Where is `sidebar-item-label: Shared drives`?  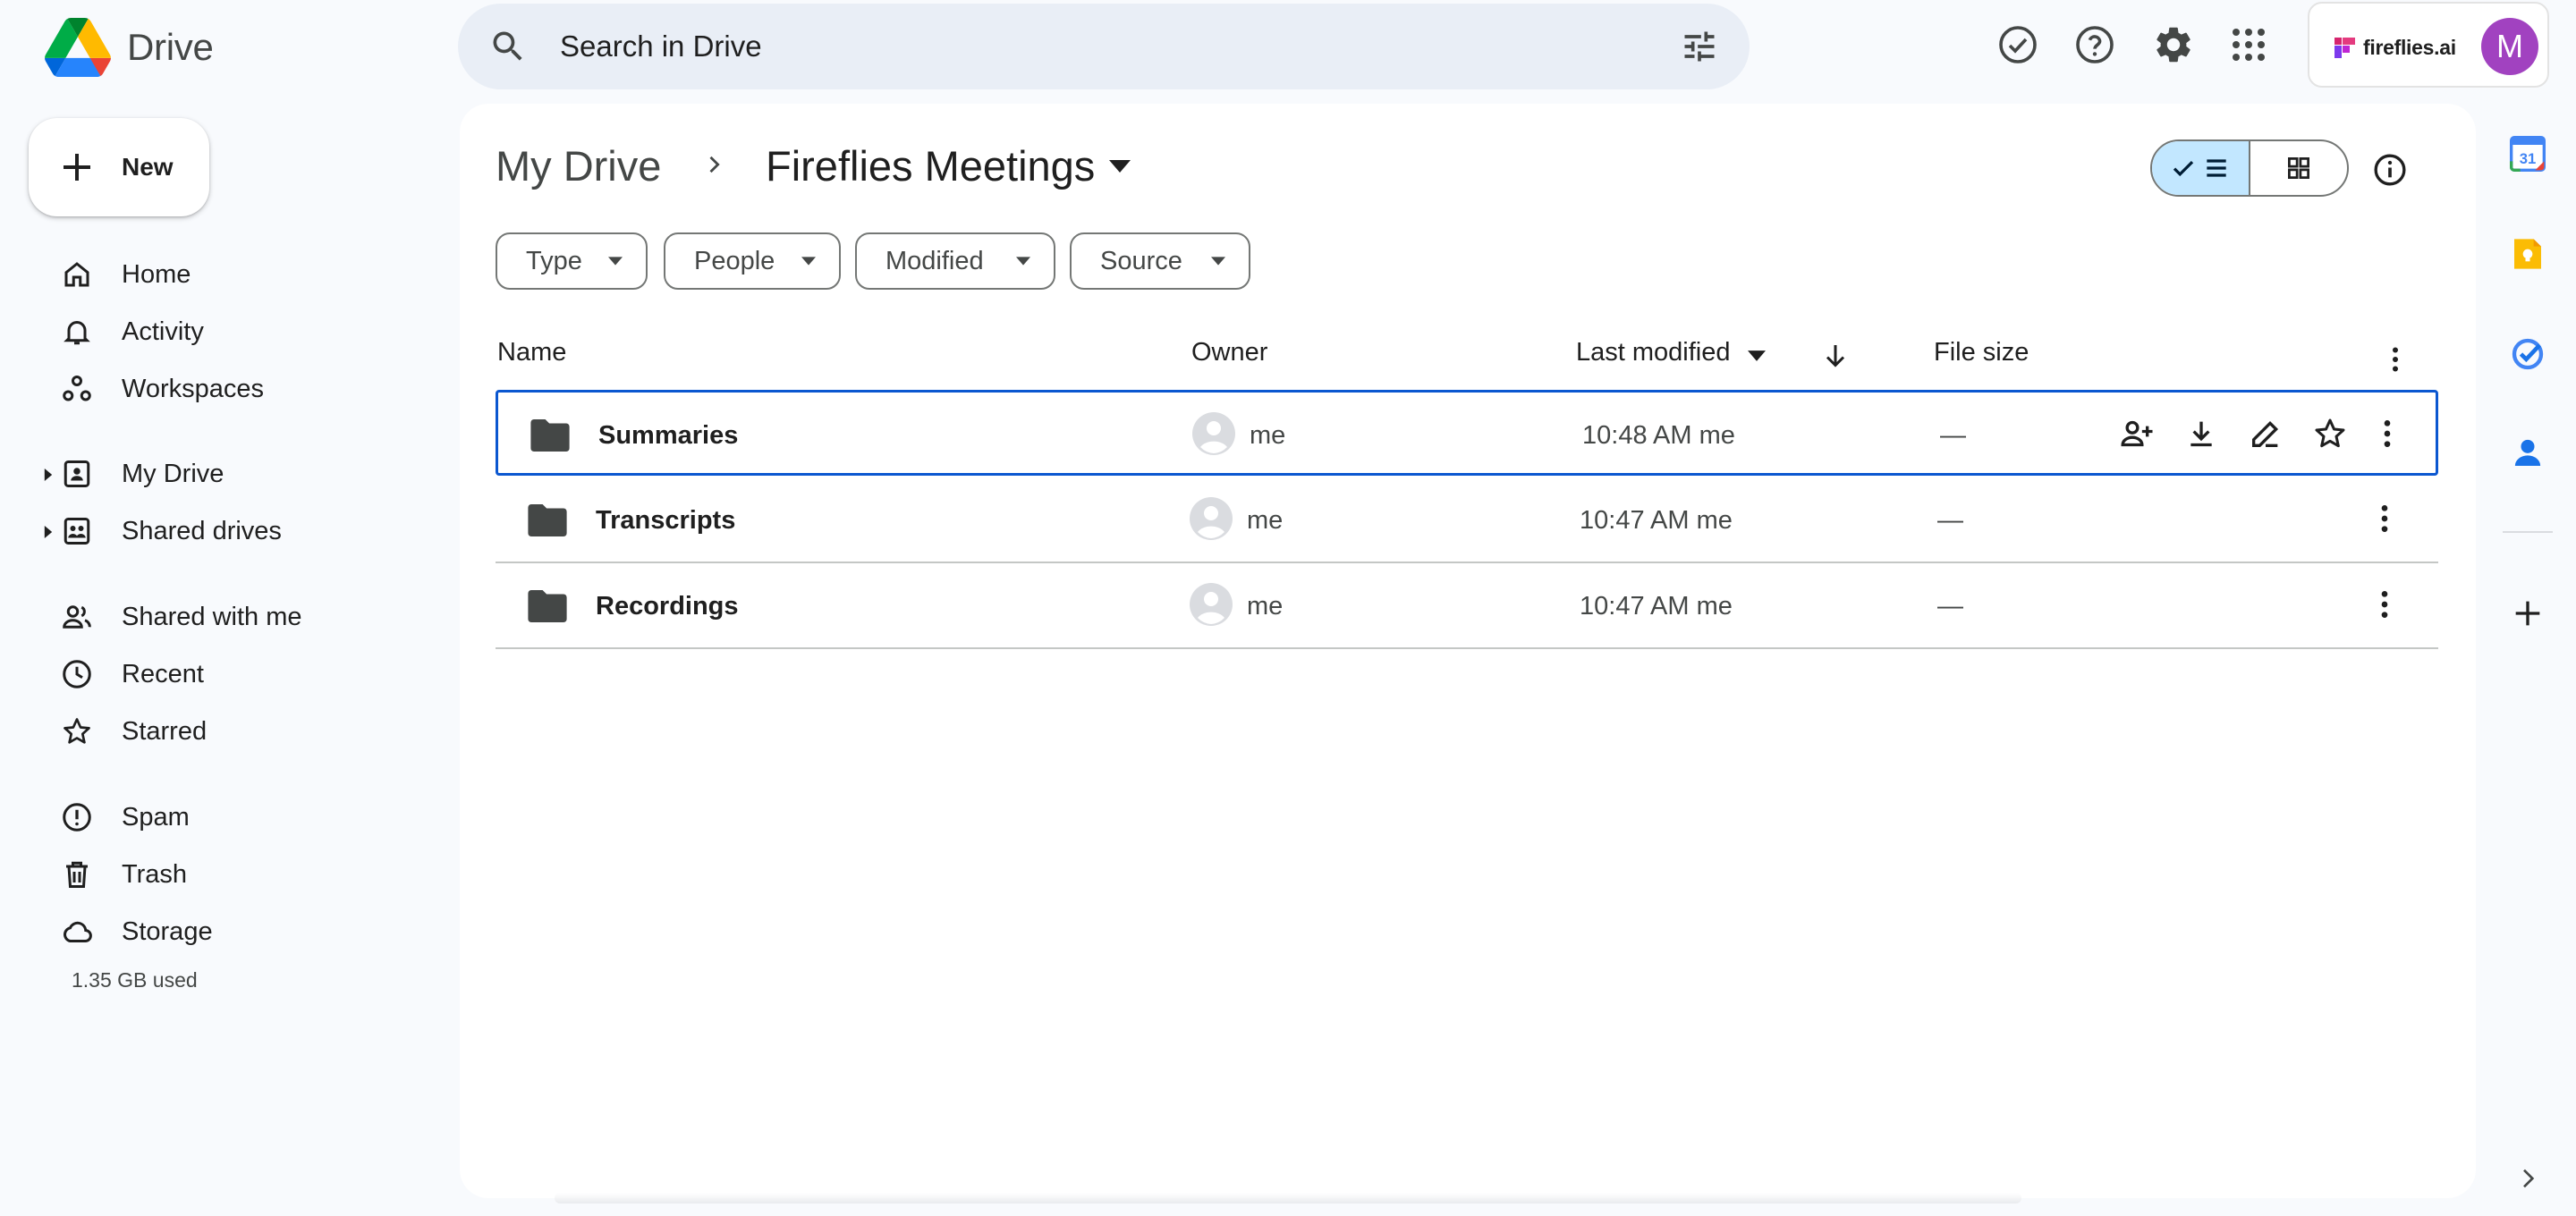 sidebar-item-label: Shared drives is located at coordinates (202, 531).